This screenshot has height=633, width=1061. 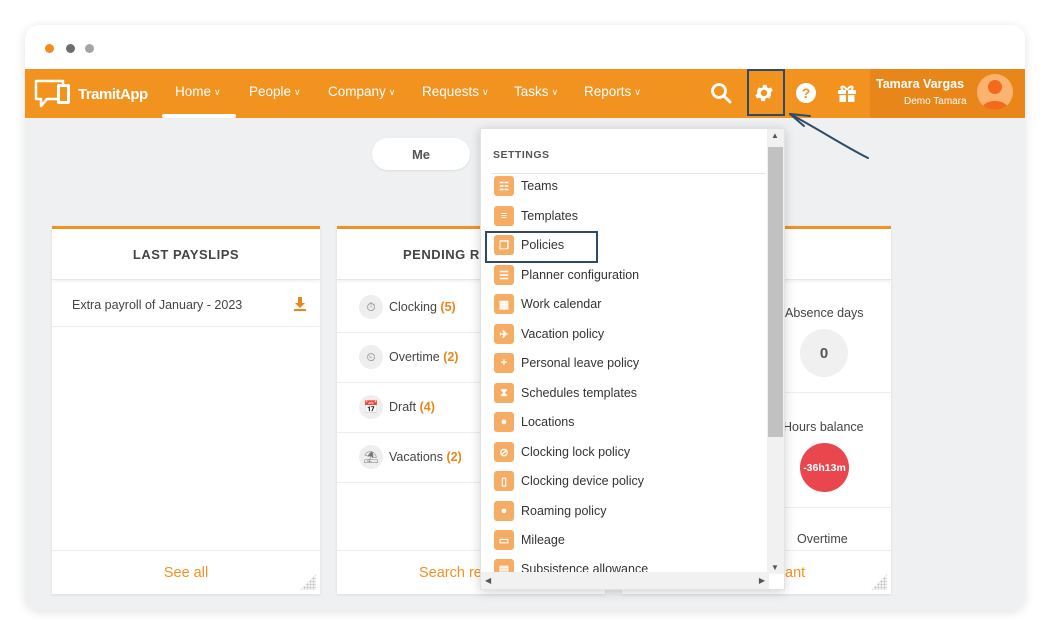 I want to click on menu-item-mileage: ▭ Mileage, so click(x=628, y=541).